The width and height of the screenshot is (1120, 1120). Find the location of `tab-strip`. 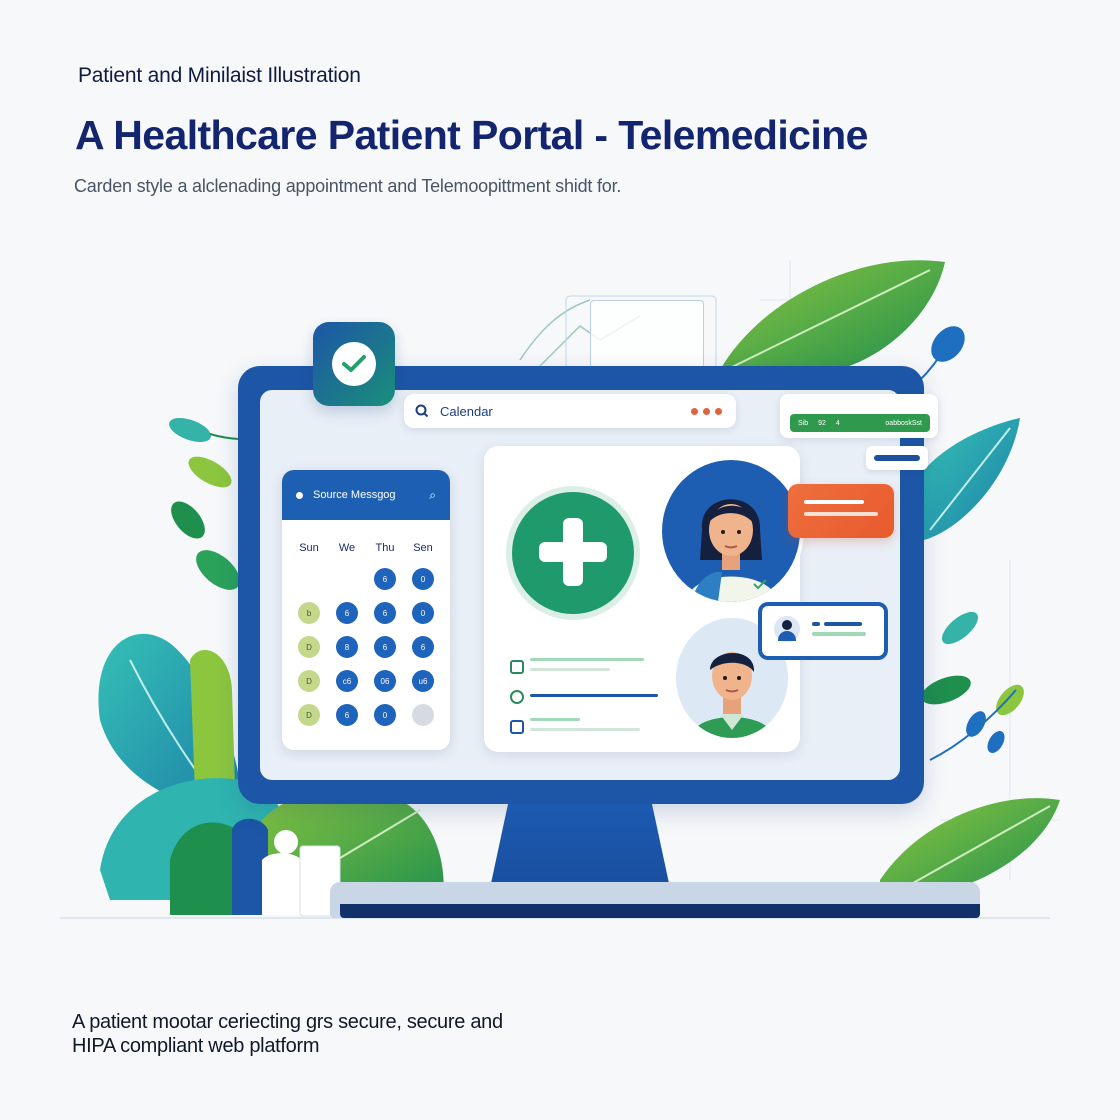

tab-strip is located at coordinates (897, 458).